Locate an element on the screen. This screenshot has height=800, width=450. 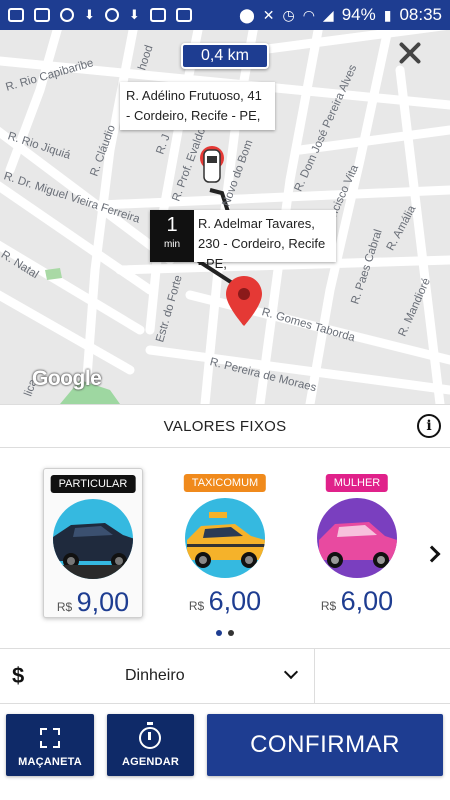
system-icons: ⬤ ✕ ◷ ◠ ◢ 94% ▮ 08:35 is located at coordinates (340, 15).